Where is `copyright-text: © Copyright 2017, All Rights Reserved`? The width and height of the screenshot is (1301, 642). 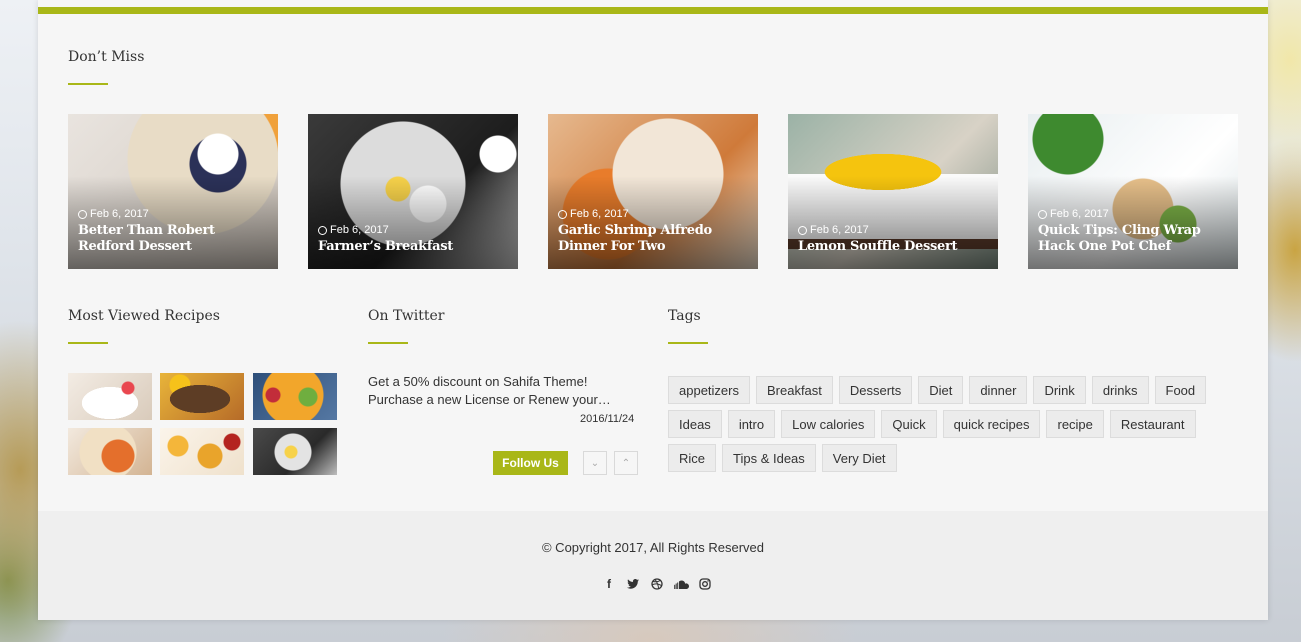
copyright-text: © Copyright 2017, All Rights Reserved is located at coordinates (653, 547).